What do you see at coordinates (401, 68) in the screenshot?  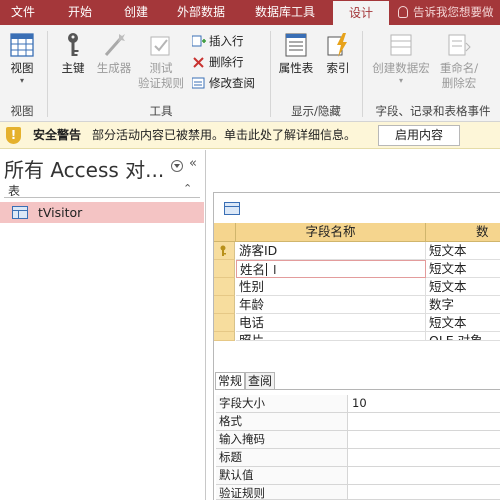 I see `create-data-macros-label: 创建数据宏` at bounding box center [401, 68].